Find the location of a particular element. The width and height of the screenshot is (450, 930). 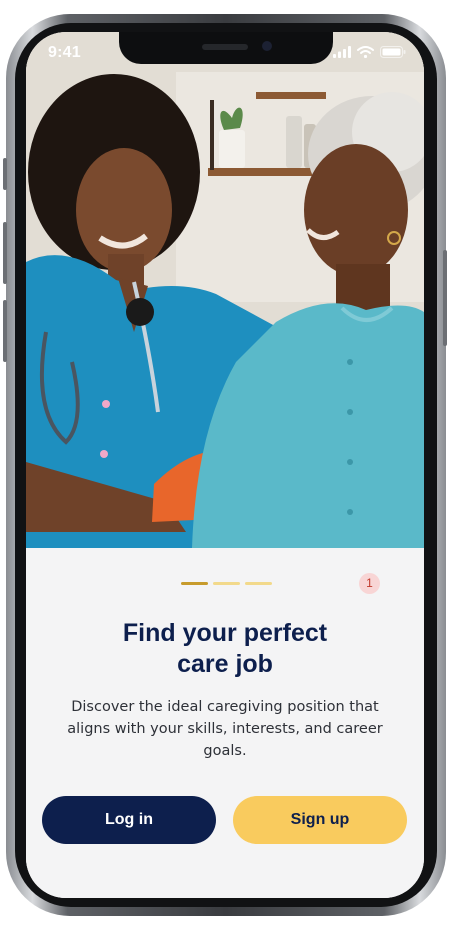

page-title: Find your perfect care job is located at coordinates (225, 649).